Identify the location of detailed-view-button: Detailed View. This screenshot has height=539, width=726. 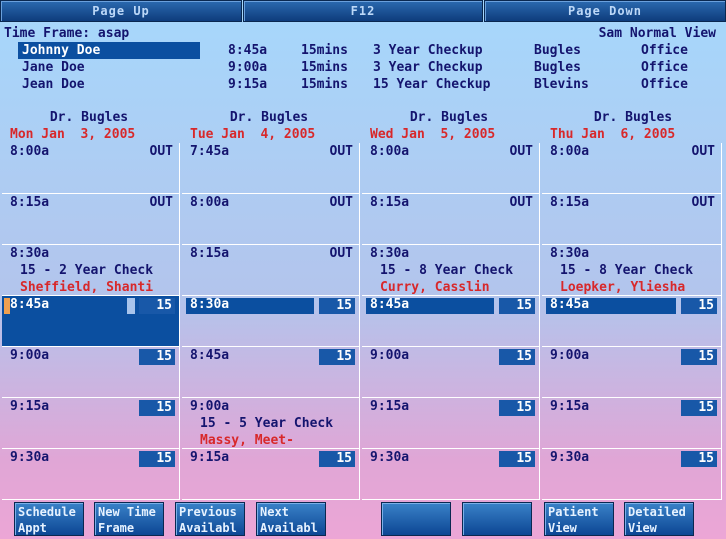
(659, 519).